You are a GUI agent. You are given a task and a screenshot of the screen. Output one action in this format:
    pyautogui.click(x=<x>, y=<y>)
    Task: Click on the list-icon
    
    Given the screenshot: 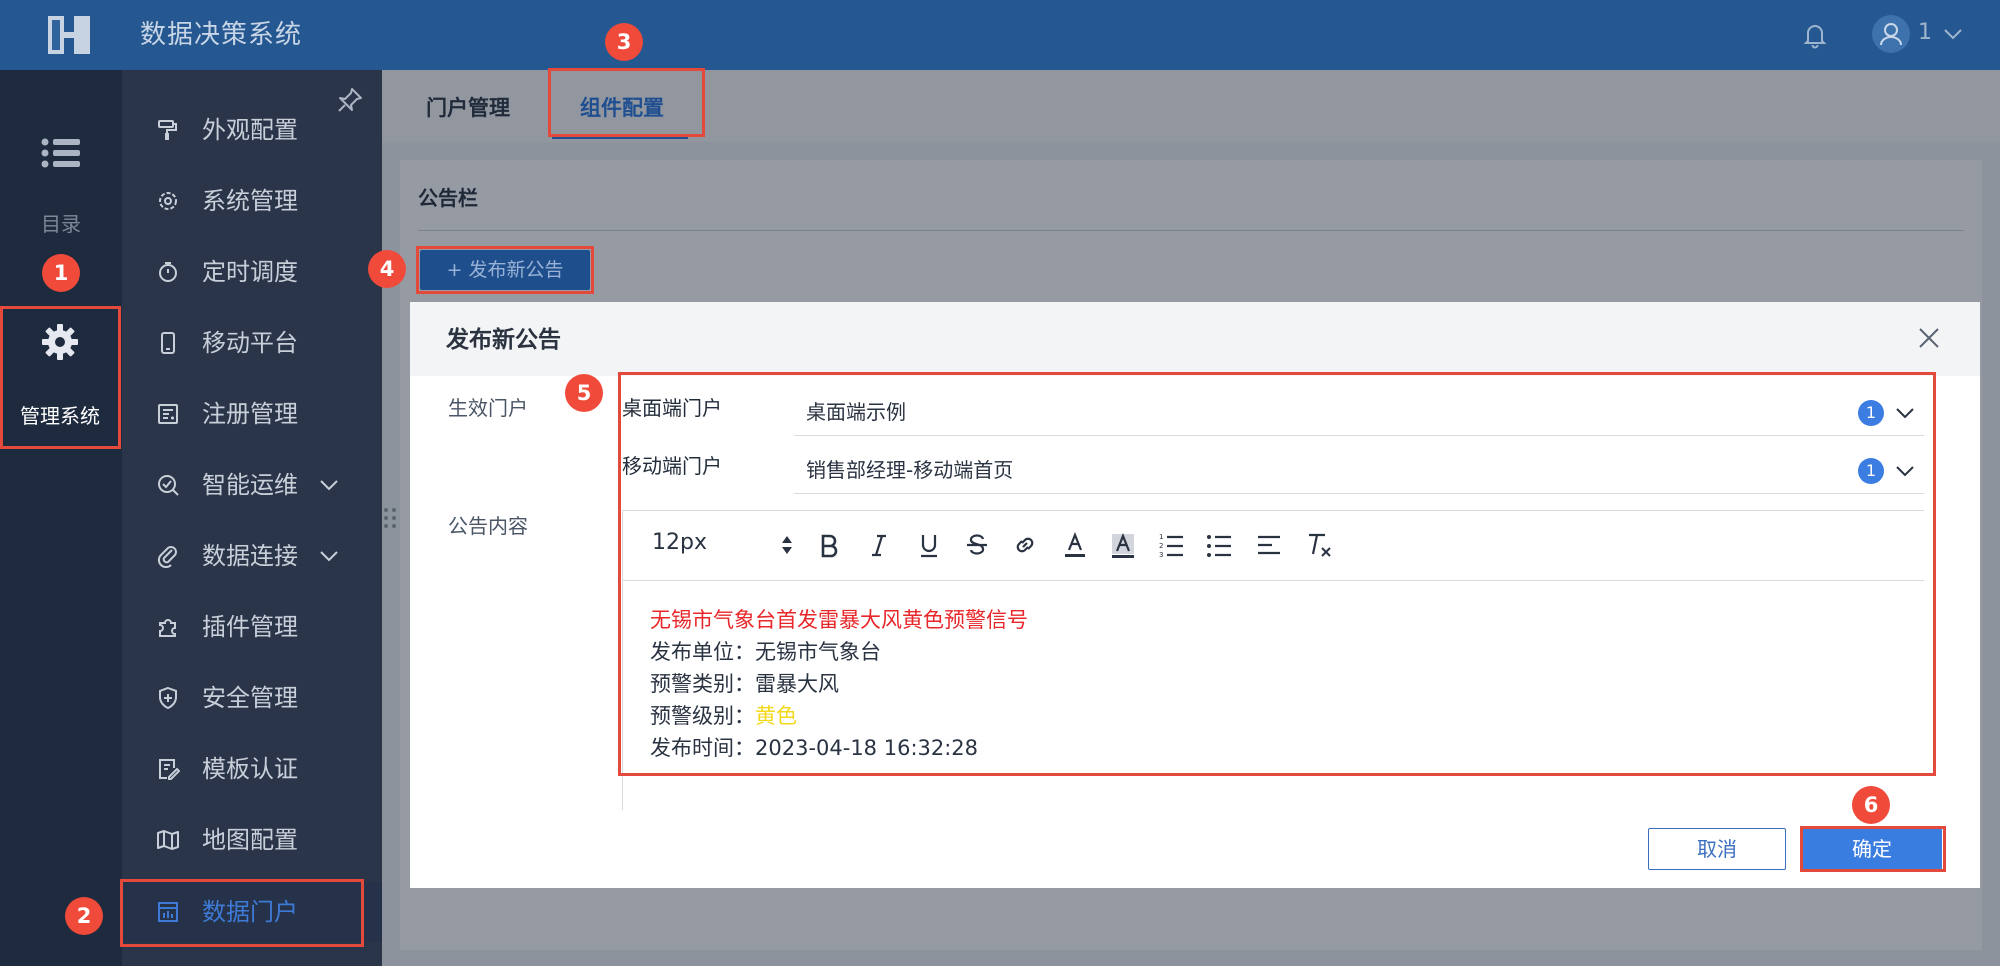 What is the action you would take?
    pyautogui.click(x=61, y=153)
    